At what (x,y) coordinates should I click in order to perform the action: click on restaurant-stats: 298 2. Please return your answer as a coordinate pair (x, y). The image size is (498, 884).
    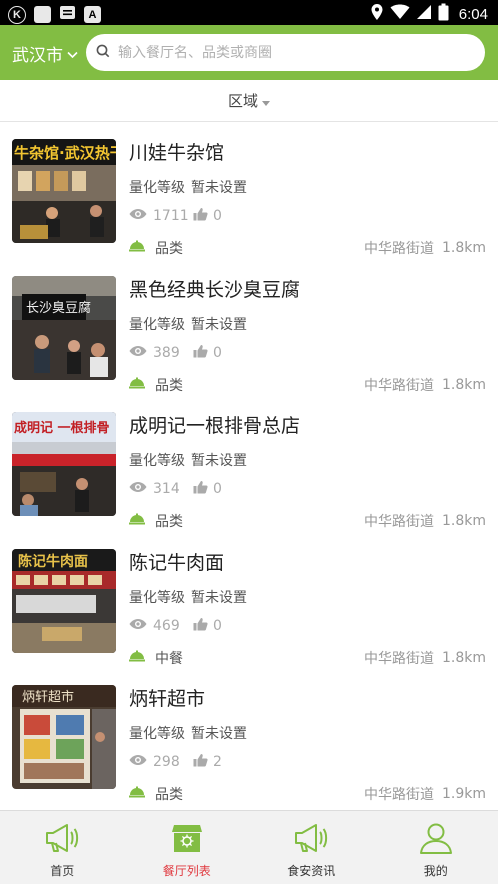
    Looking at the image, I should click on (175, 762).